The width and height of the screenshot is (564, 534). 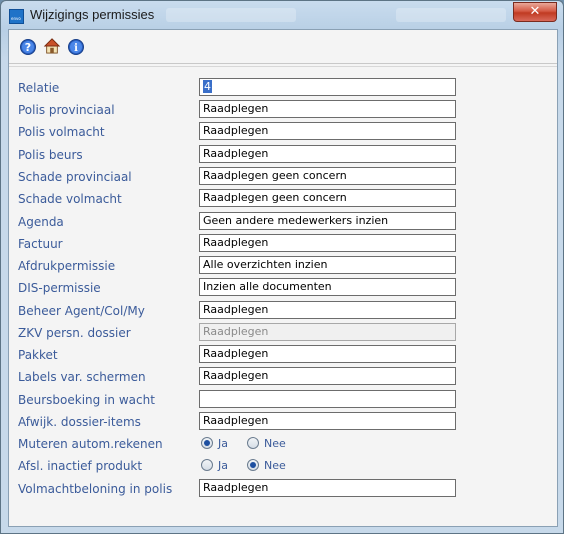 What do you see at coordinates (327, 176) in the screenshot?
I see `schade-provinciaal-field: Raadplegen geen concern` at bounding box center [327, 176].